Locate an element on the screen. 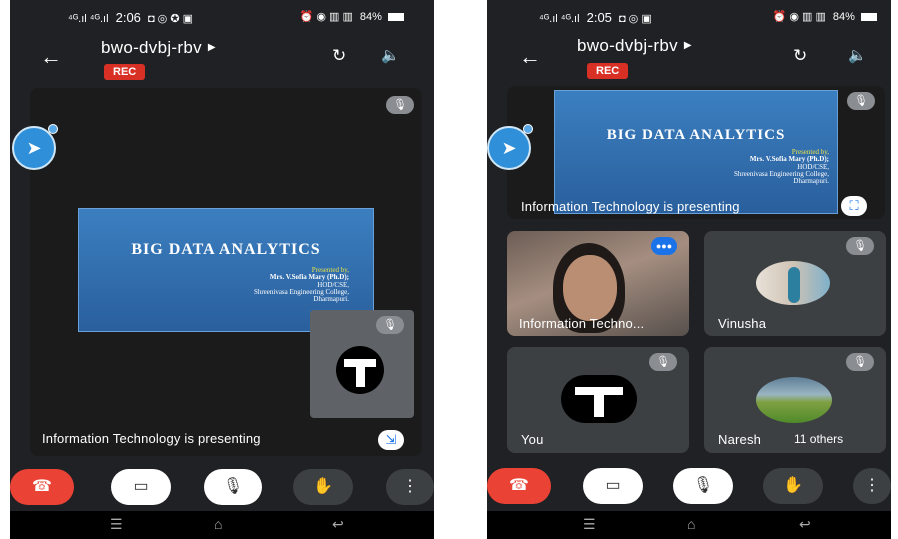 The height and width of the screenshot is (539, 898). participant-name: Naresh is located at coordinates (740, 439).